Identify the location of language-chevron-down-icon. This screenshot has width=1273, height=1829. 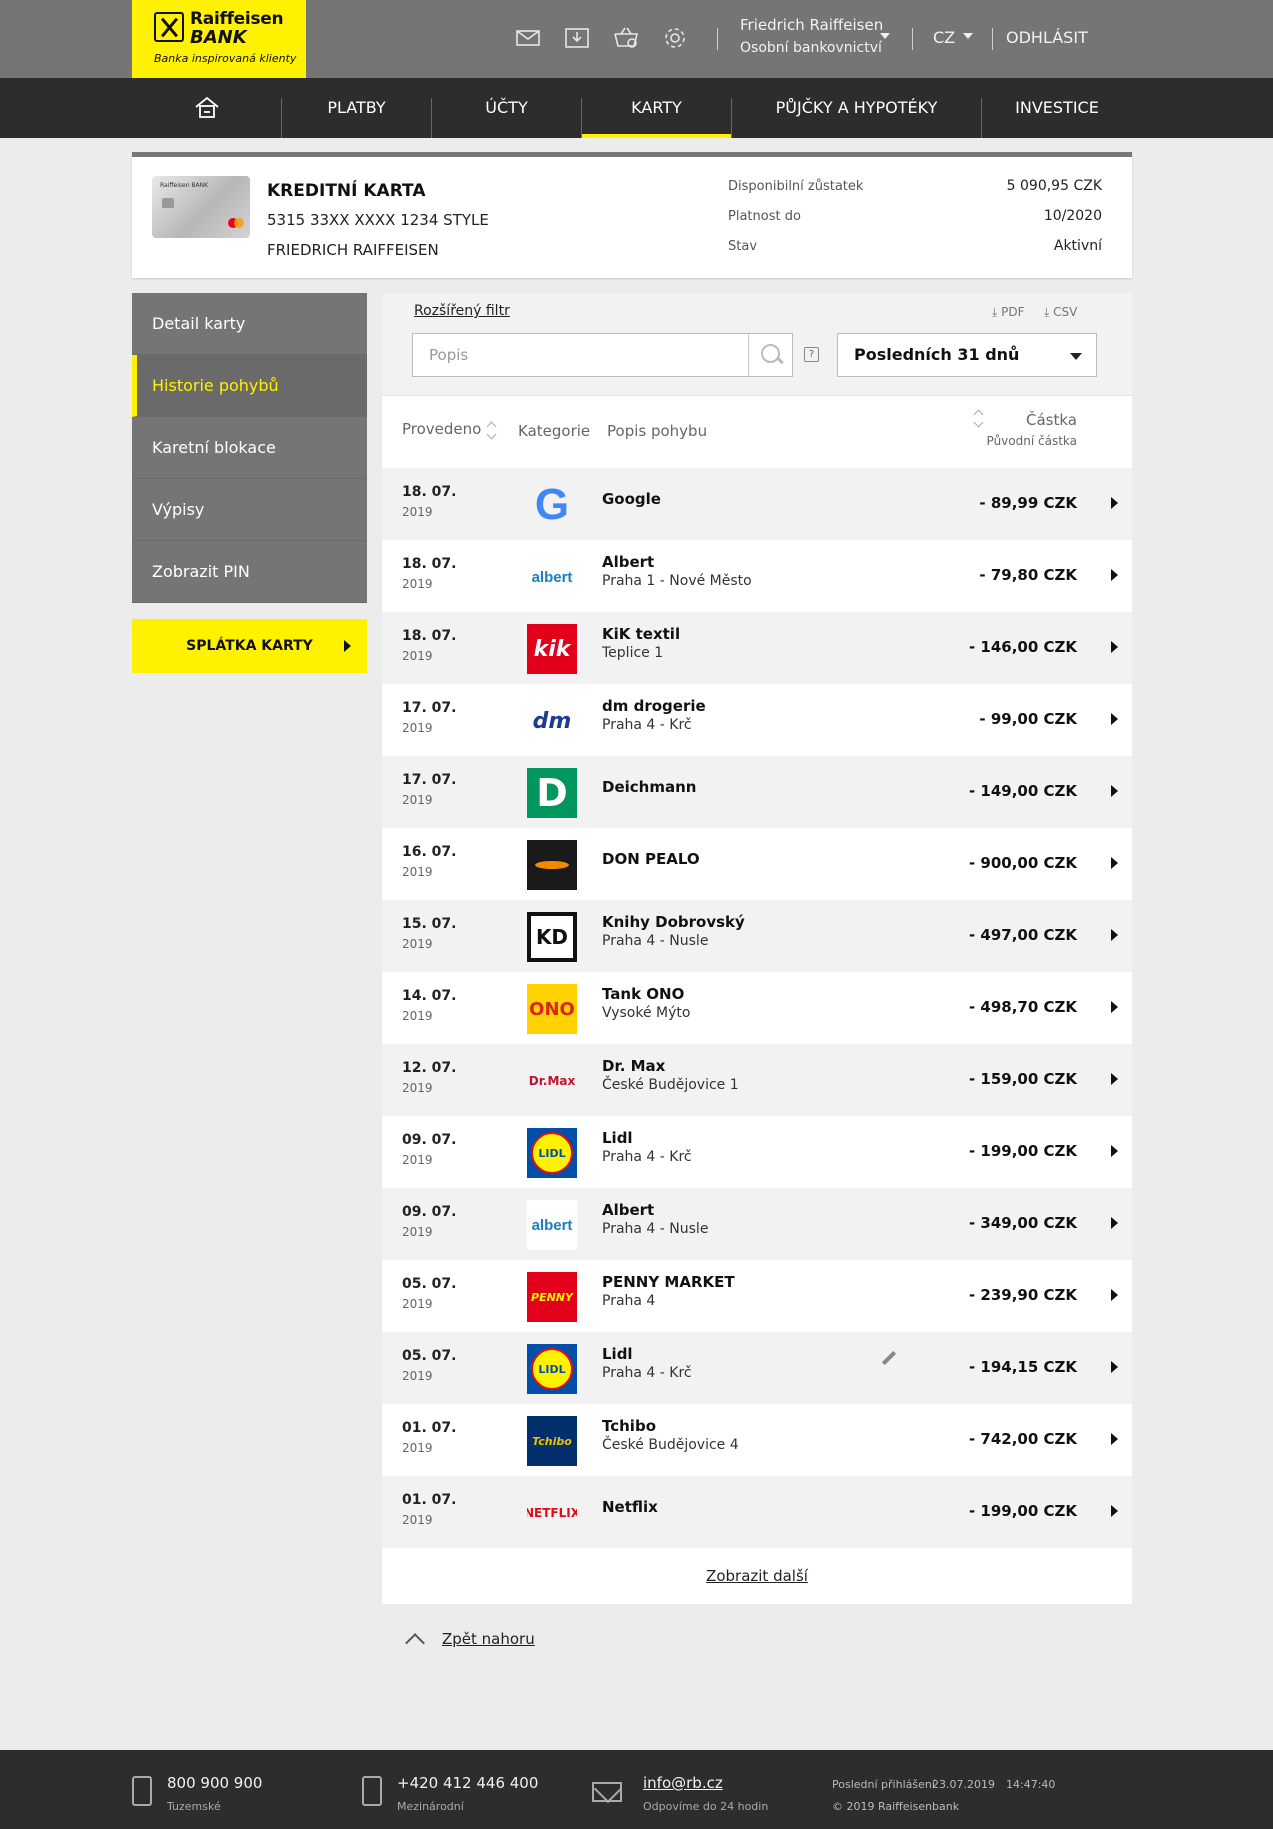
(968, 36).